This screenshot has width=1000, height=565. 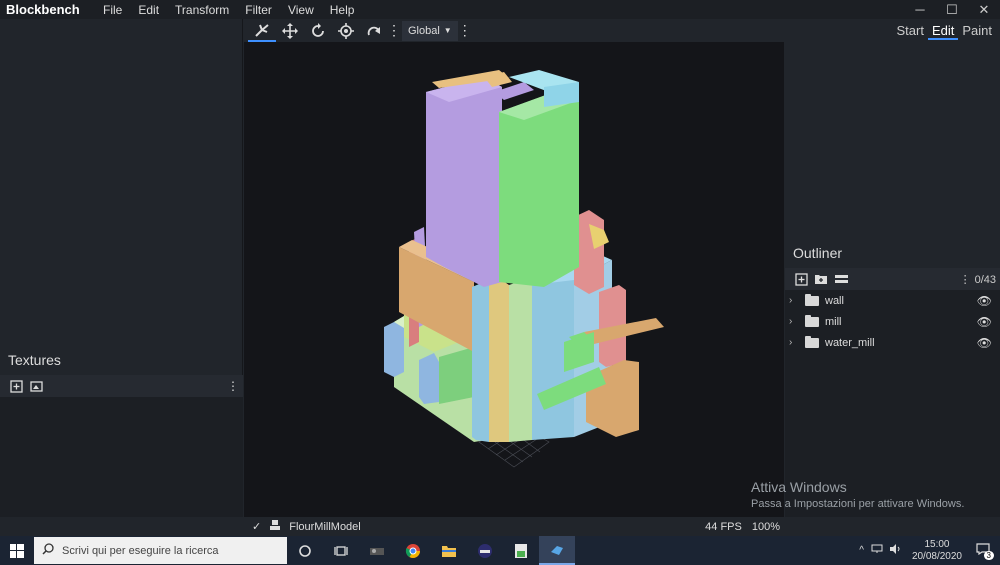 I want to click on menu-transform: Transform, so click(x=202, y=10).